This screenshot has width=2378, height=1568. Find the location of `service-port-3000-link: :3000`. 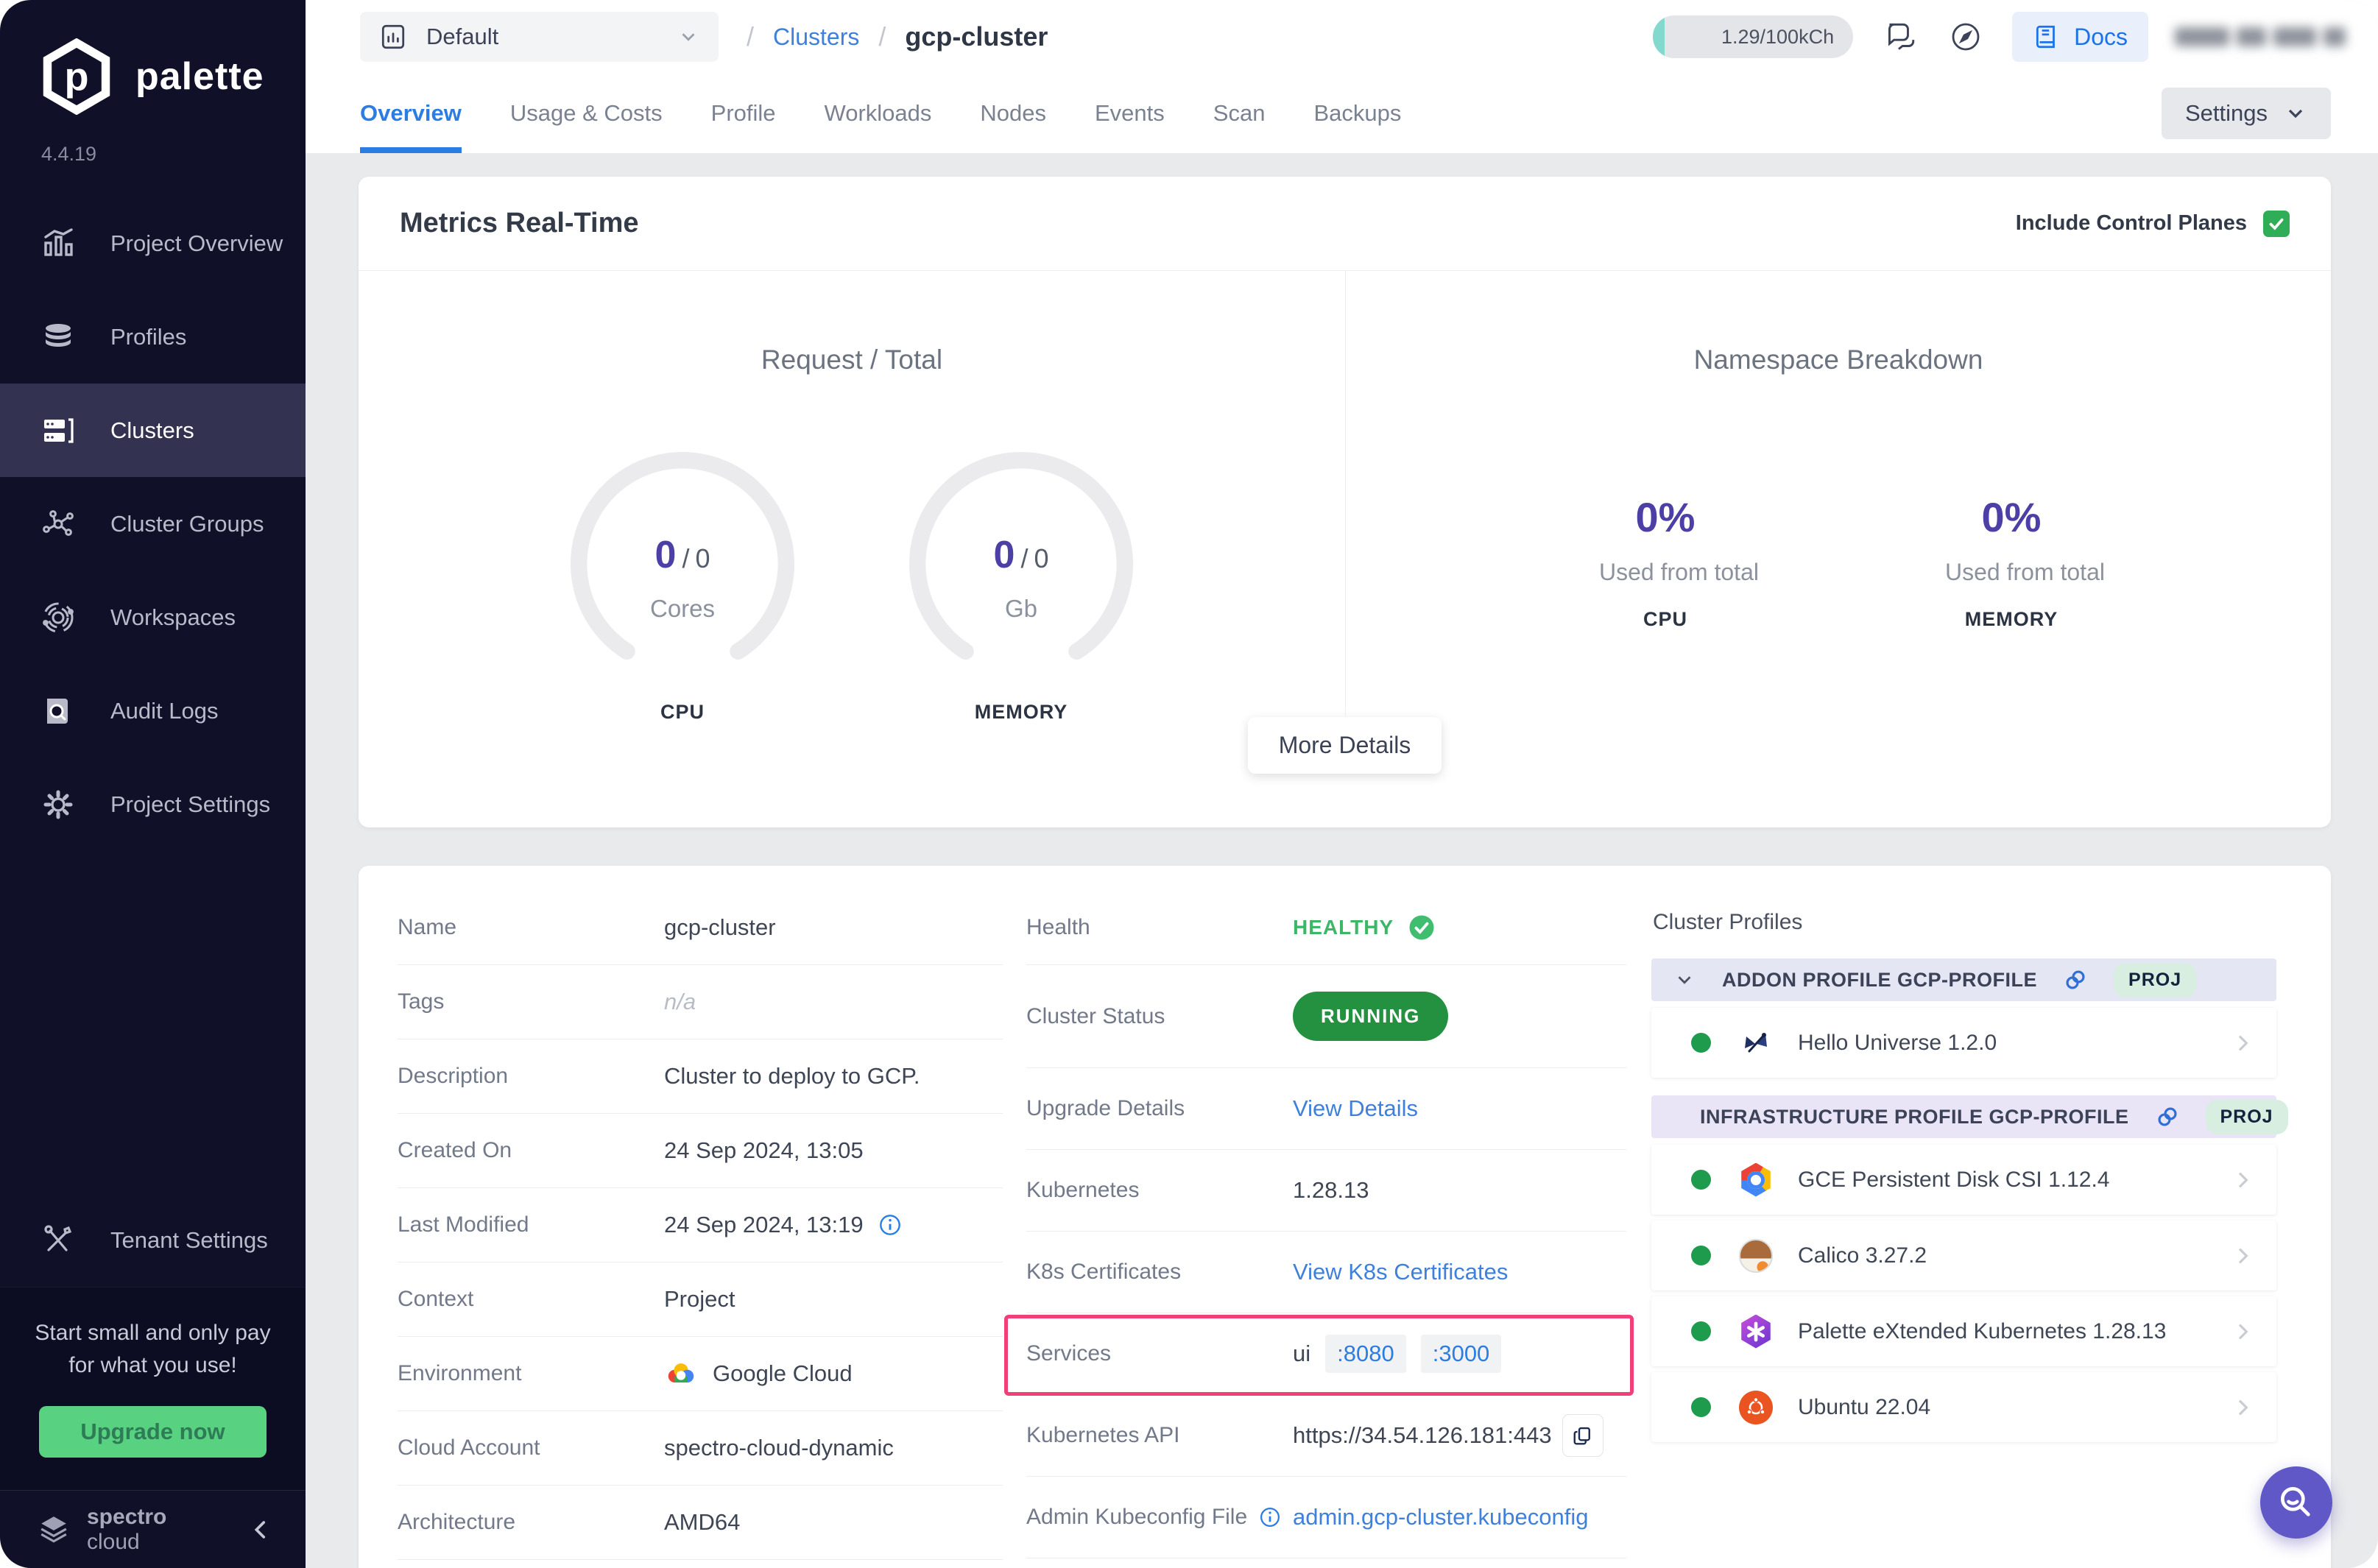

service-port-3000-link: :3000 is located at coordinates (1461, 1354).